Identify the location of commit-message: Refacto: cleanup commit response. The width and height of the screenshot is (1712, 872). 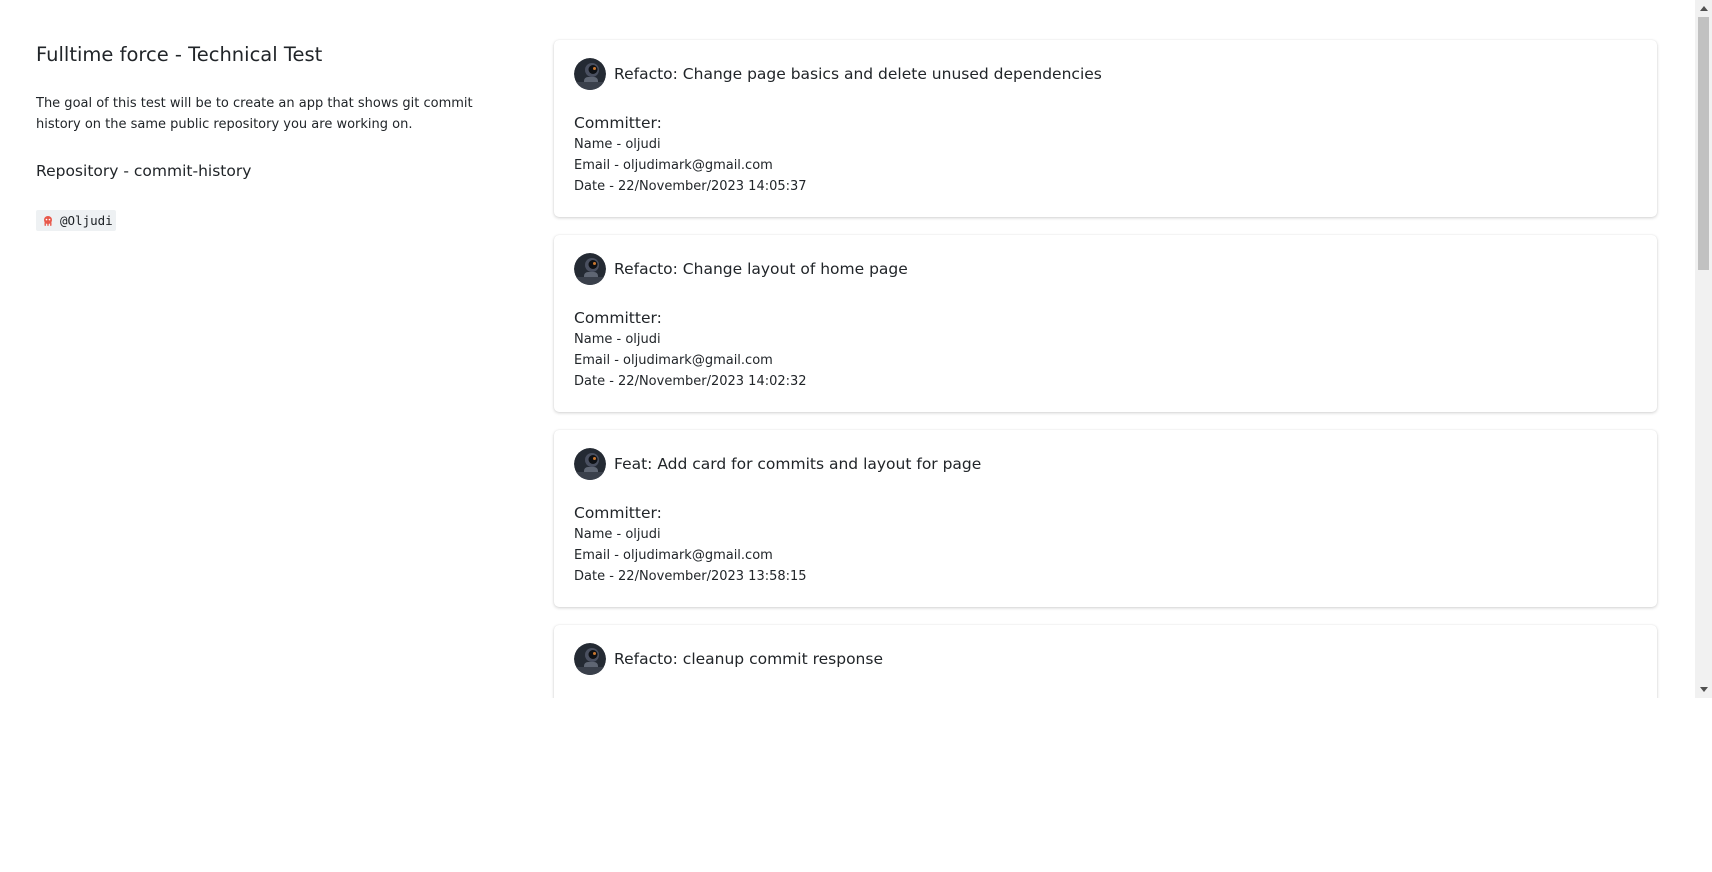
(748, 659).